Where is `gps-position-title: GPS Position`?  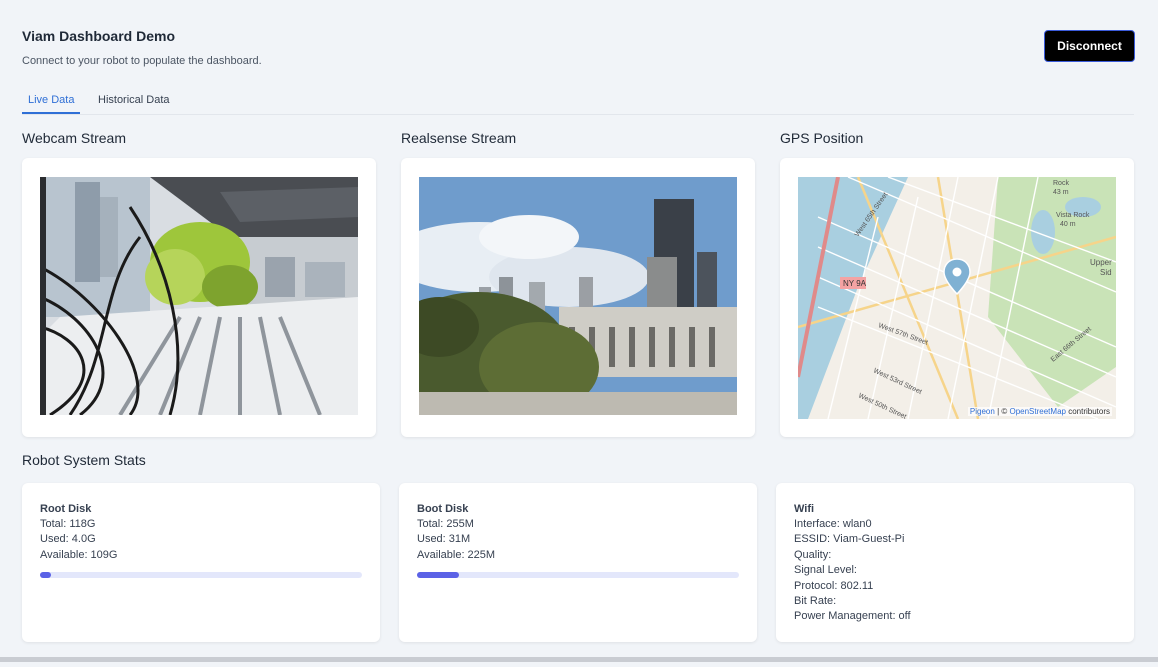 gps-position-title: GPS Position is located at coordinates (822, 138).